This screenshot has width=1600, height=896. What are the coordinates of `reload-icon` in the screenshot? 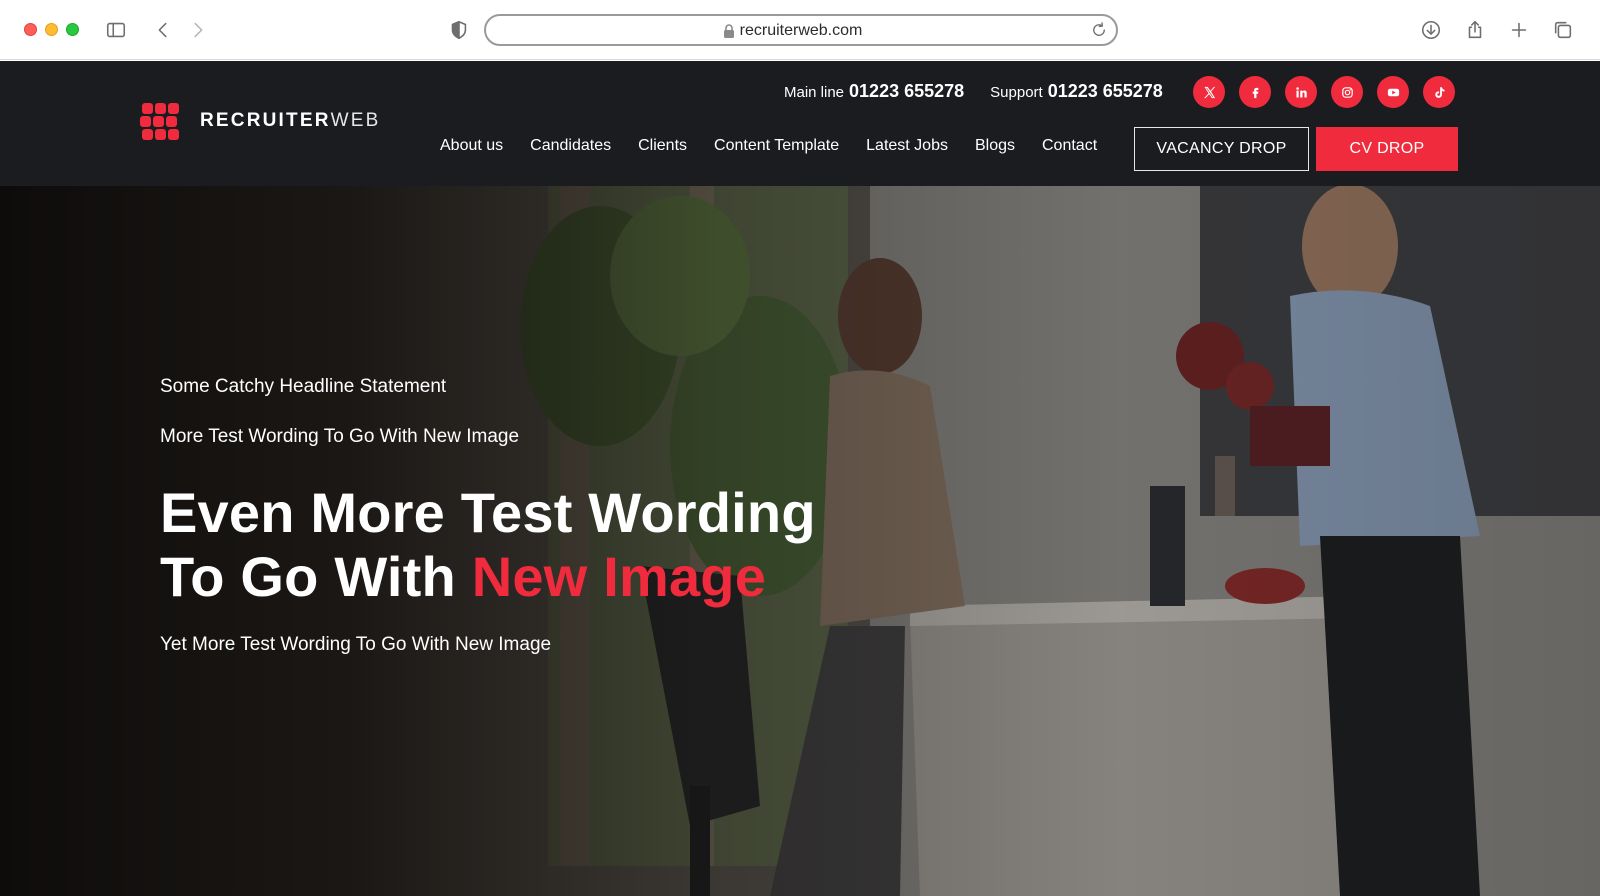 It's located at (1099, 32).